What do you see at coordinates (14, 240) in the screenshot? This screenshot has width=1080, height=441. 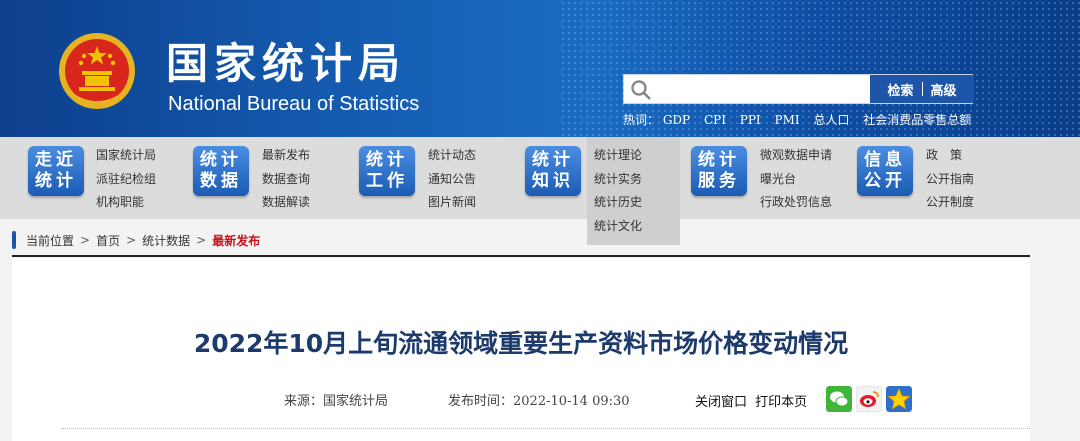 I see `breadcrumb-marker` at bounding box center [14, 240].